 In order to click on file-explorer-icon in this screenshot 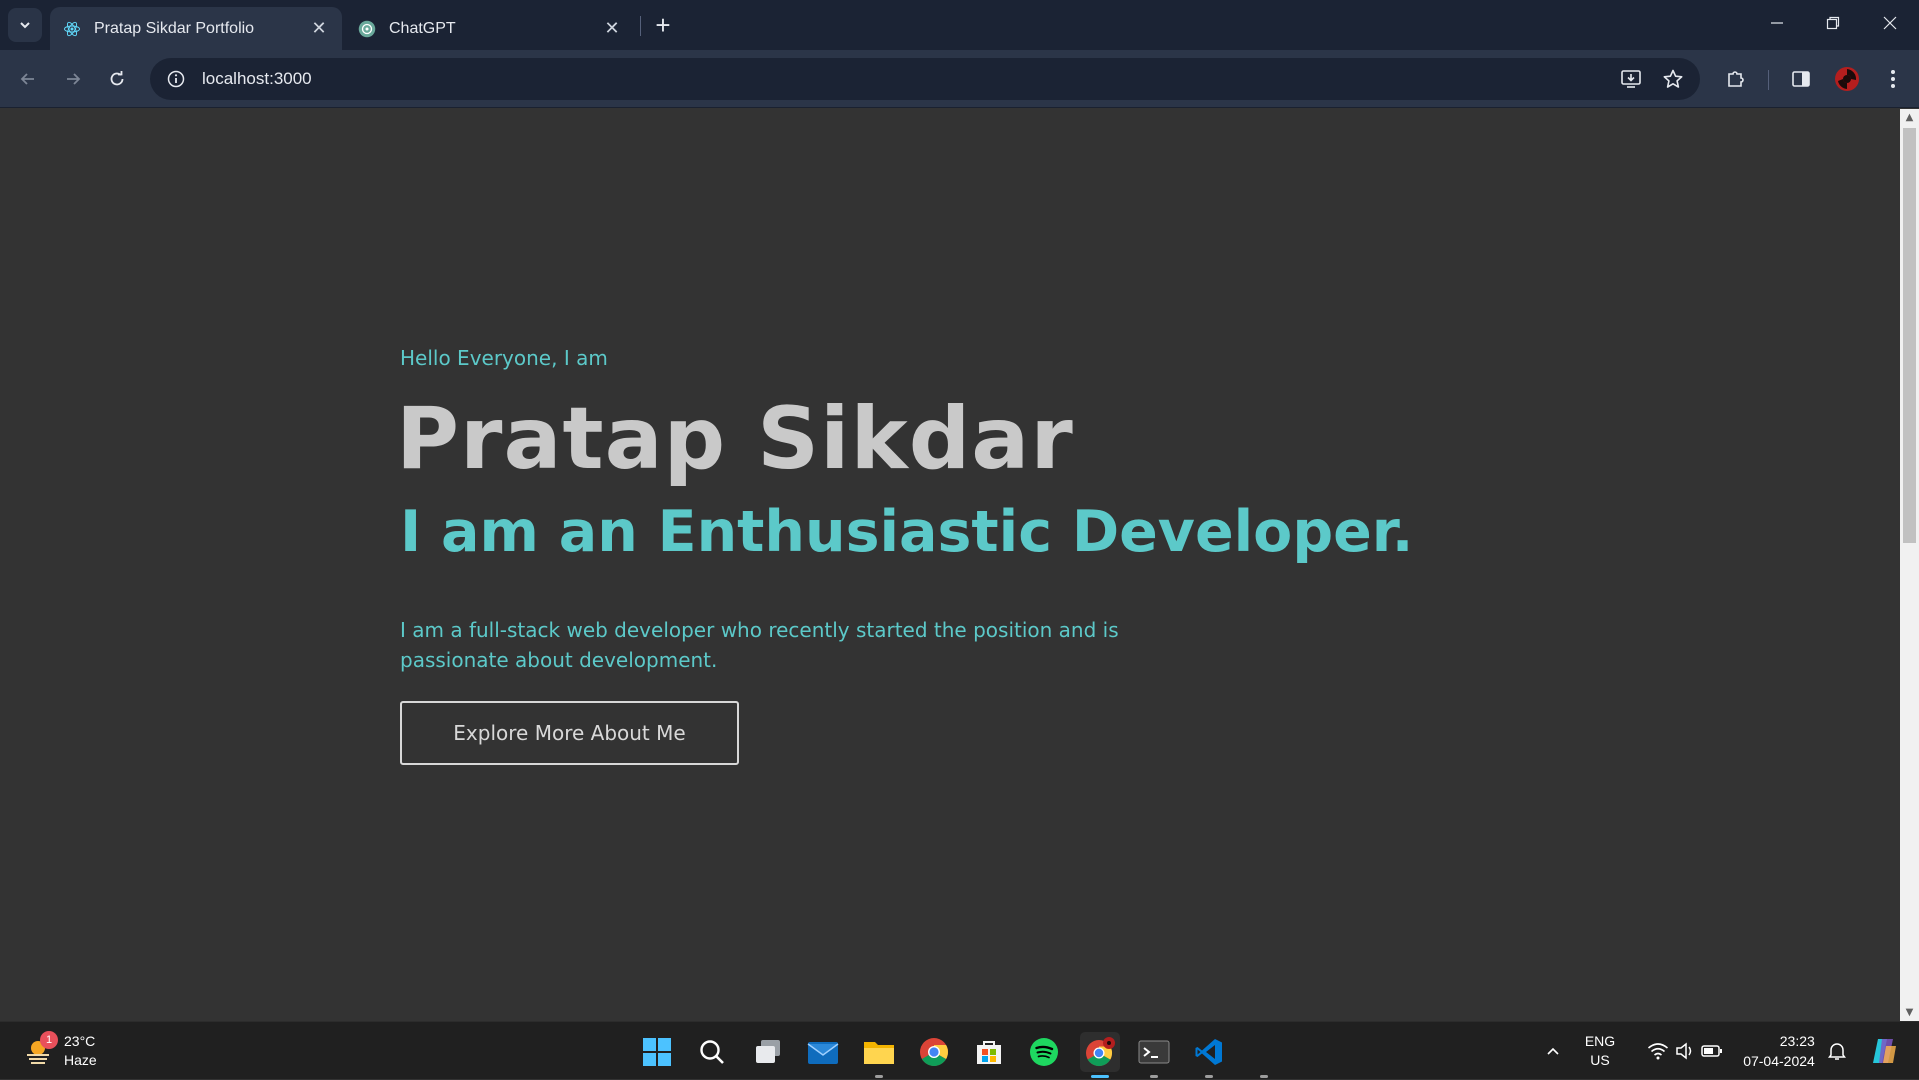, I will do `click(879, 1053)`.